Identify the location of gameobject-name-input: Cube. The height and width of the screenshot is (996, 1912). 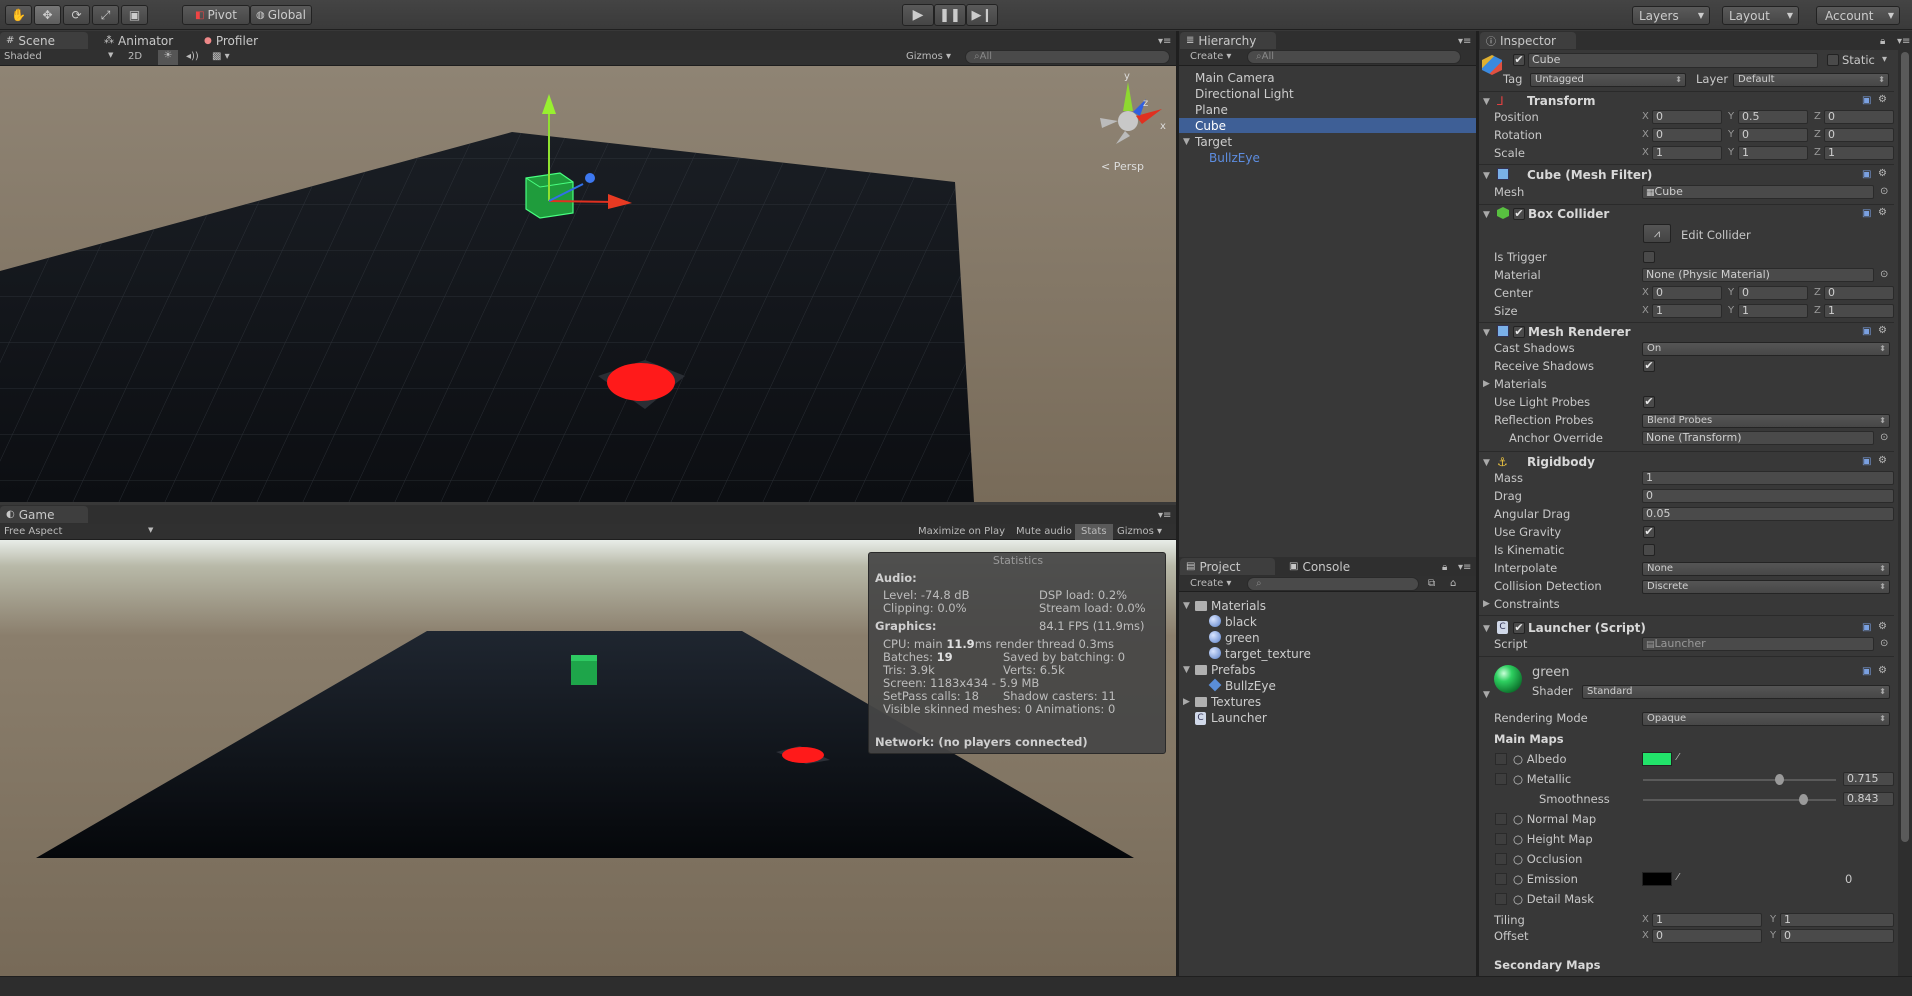
(1673, 60).